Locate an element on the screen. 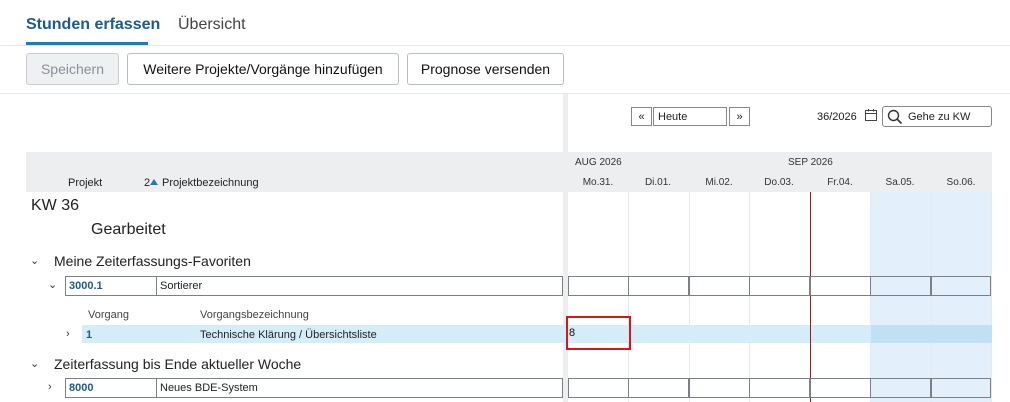  toolbar-divider is located at coordinates (505, 93).